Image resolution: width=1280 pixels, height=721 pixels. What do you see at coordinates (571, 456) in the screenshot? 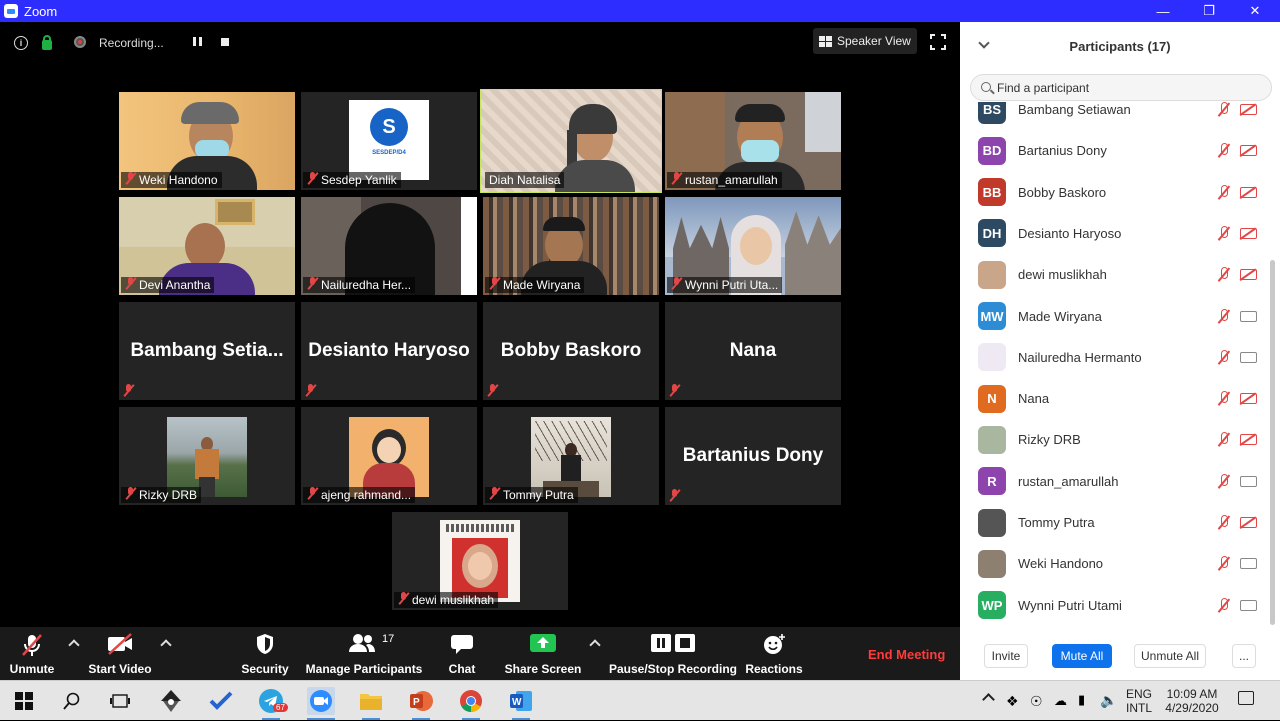
I see `video-tile: Tommy Putra` at bounding box center [571, 456].